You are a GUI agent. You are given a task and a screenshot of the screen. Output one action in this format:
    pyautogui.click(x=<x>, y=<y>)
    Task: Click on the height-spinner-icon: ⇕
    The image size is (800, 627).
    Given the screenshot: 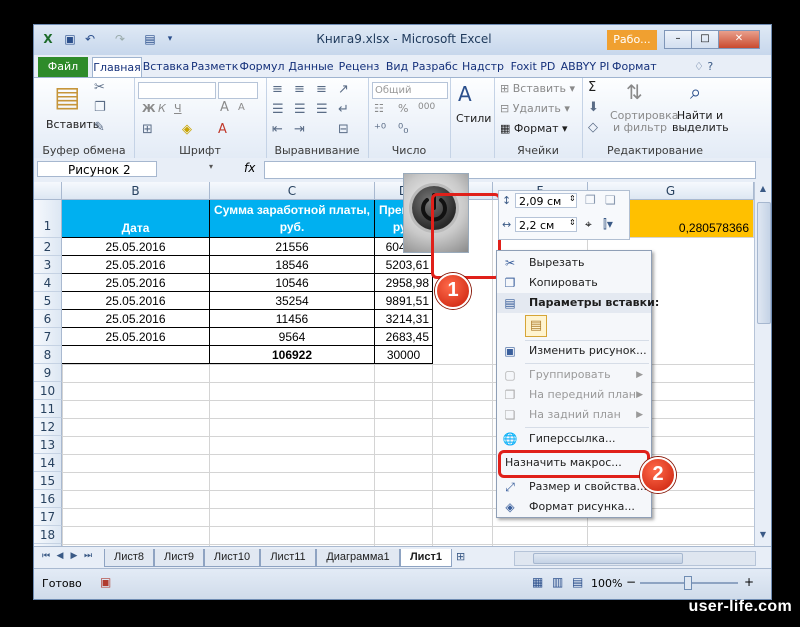 What is the action you would take?
    pyautogui.click(x=572, y=198)
    